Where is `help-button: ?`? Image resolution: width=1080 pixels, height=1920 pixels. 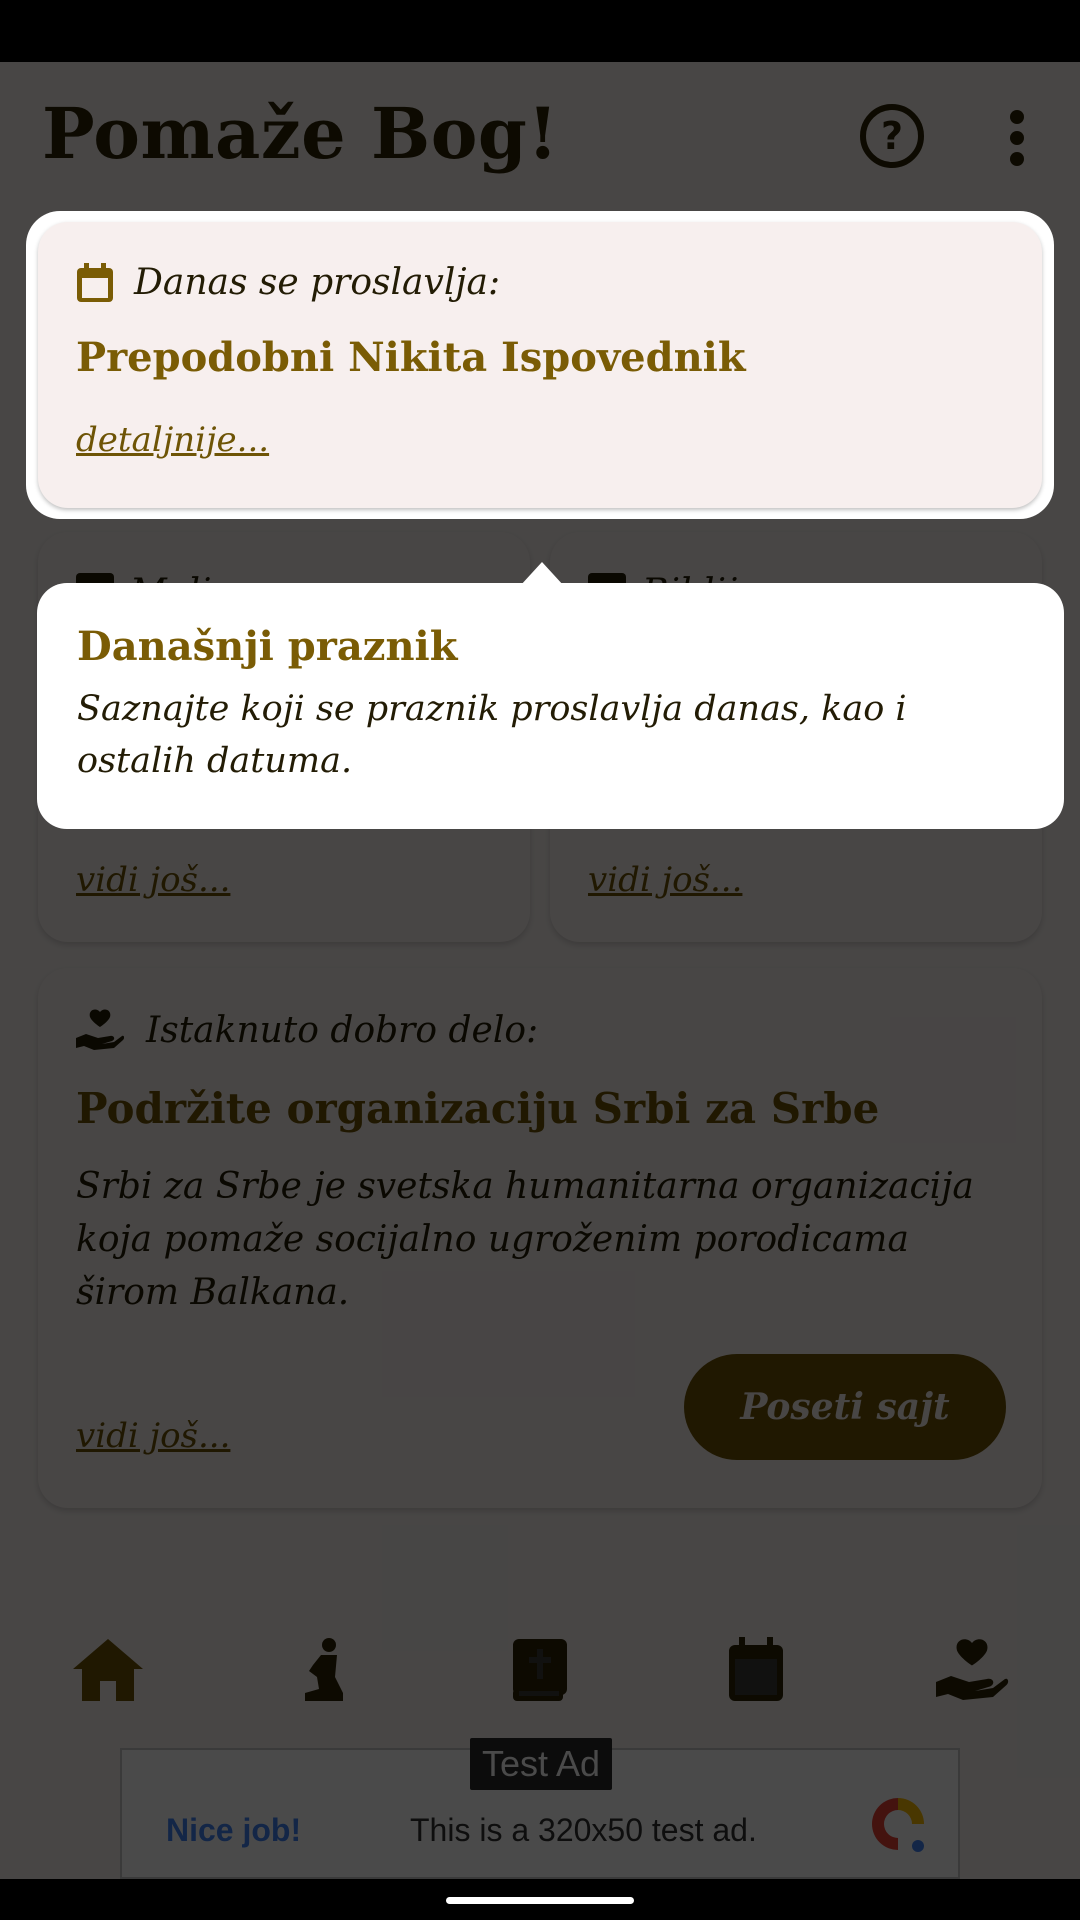 help-button: ? is located at coordinates (892, 136).